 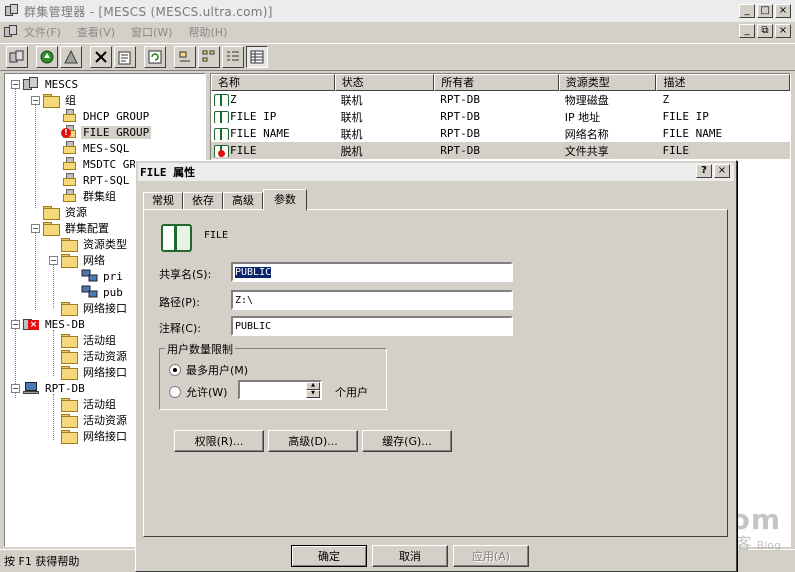 What do you see at coordinates (60, 100) in the screenshot?
I see `tree-groups: 组` at bounding box center [60, 100].